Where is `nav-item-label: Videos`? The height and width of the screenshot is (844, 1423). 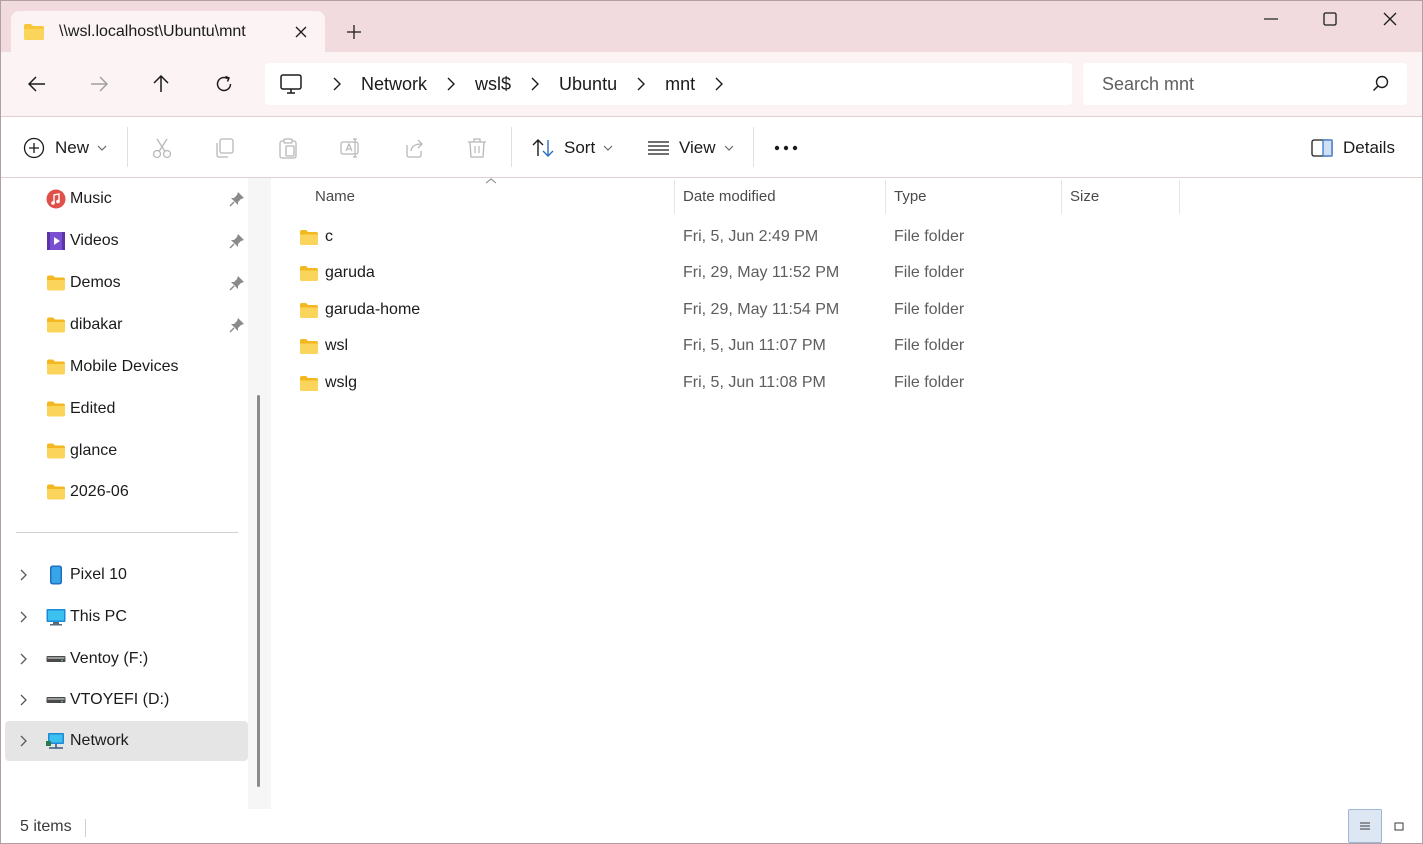 nav-item-label: Videos is located at coordinates (94, 240).